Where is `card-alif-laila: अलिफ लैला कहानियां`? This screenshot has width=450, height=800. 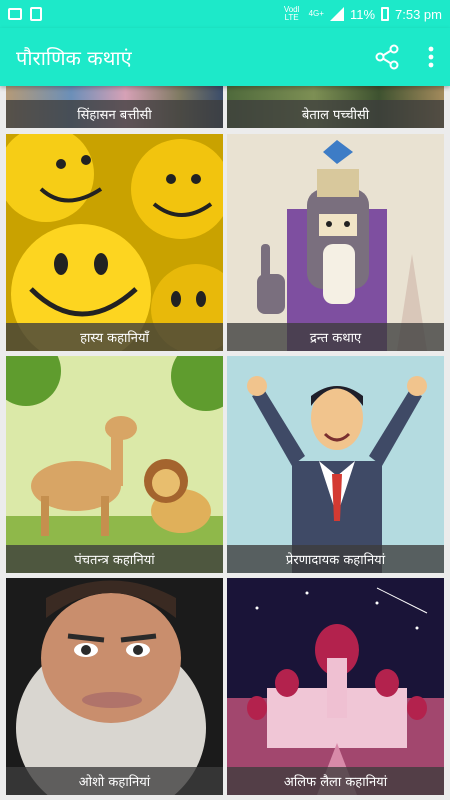
card-alif-laila: अलिफ लैला कहानियां is located at coordinates (335, 686).